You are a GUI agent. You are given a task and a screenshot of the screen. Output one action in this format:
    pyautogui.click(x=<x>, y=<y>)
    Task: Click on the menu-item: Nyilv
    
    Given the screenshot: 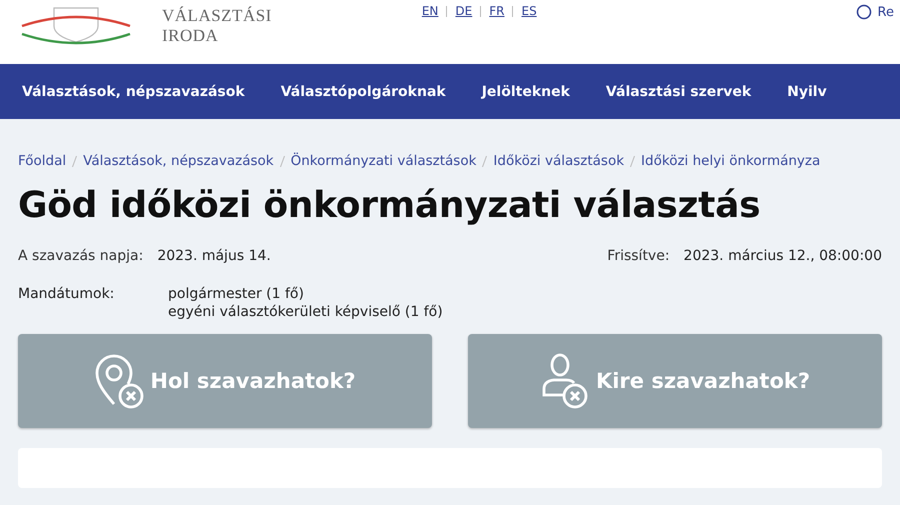 What is the action you would take?
    pyautogui.click(x=807, y=92)
    